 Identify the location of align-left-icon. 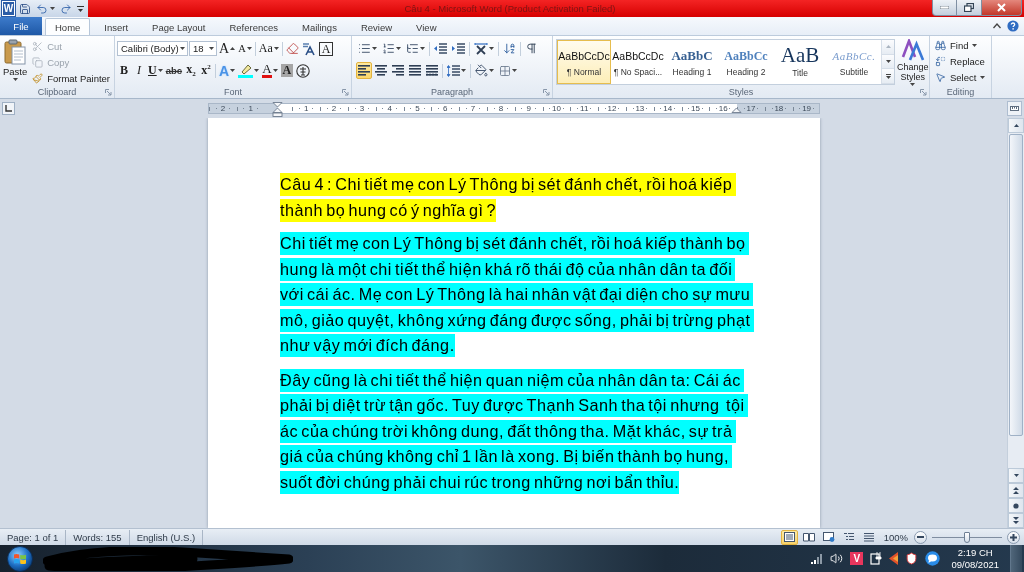
(364, 70).